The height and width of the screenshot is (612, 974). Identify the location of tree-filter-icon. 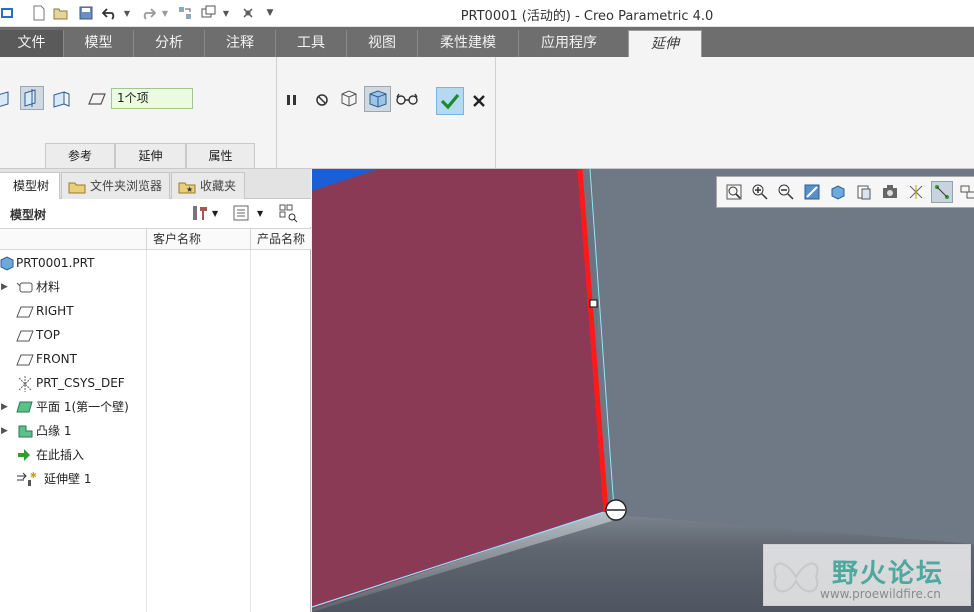
(288, 213).